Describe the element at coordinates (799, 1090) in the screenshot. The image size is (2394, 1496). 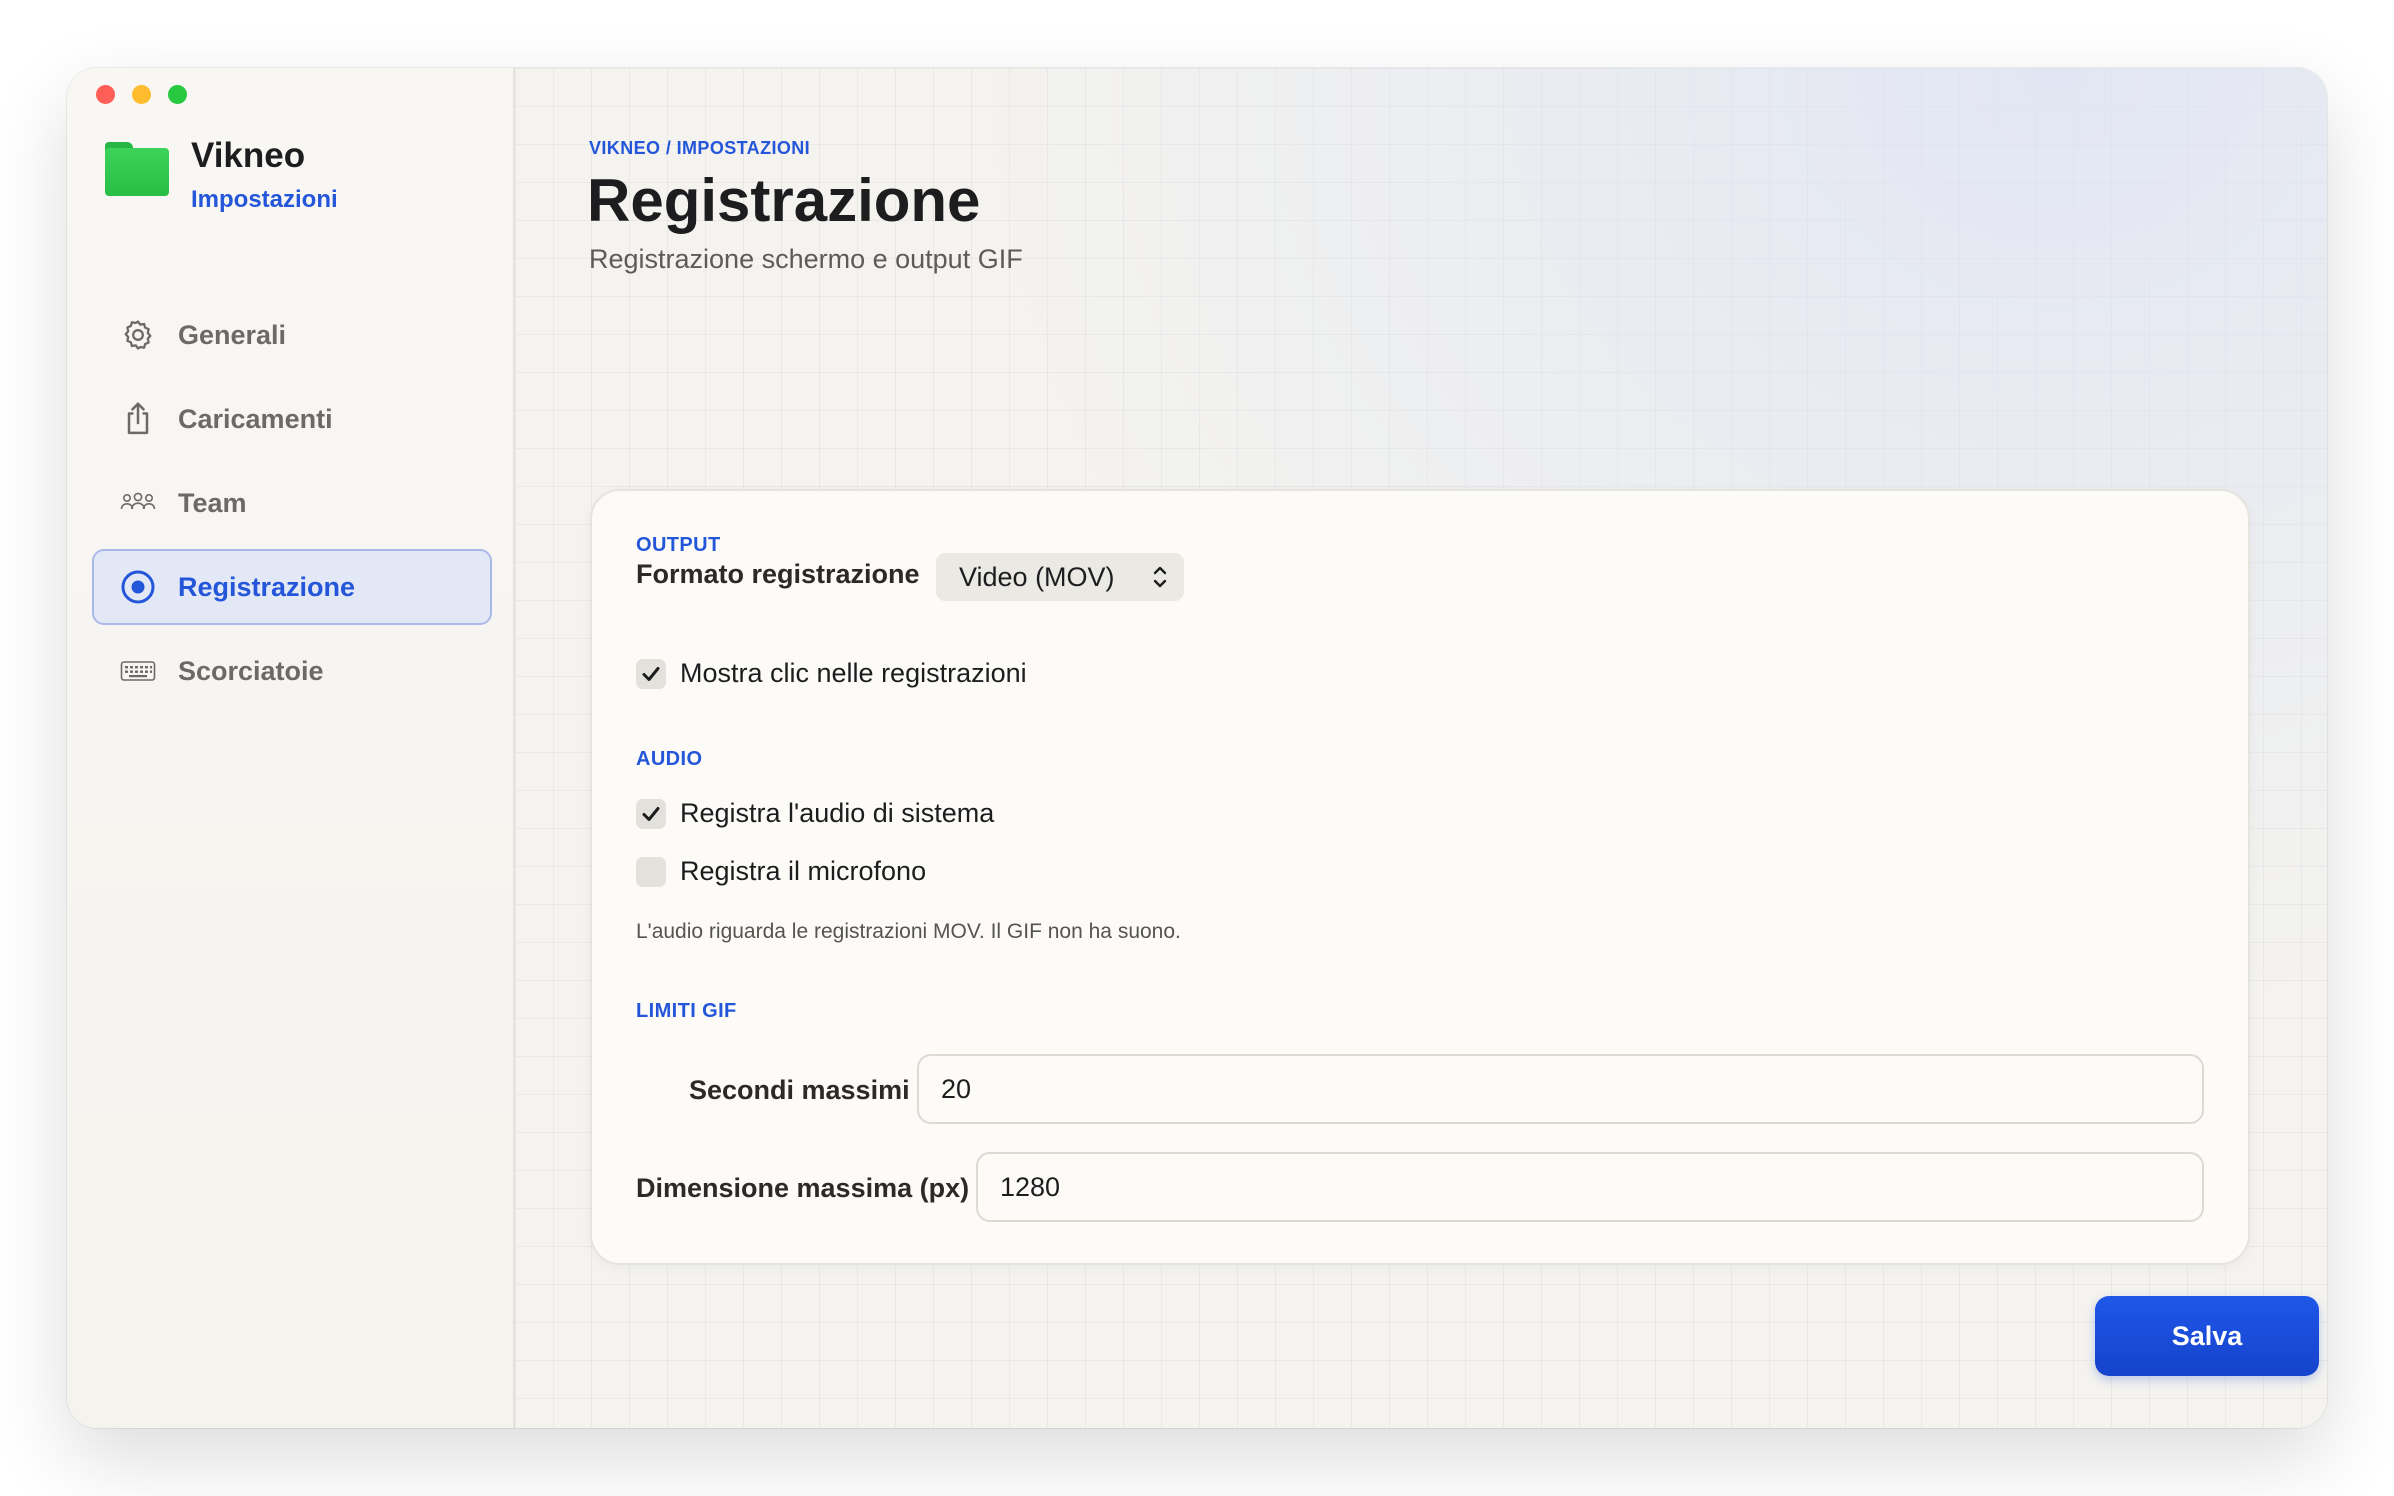
I see `max-seconds-label: Secondi massimi` at that location.